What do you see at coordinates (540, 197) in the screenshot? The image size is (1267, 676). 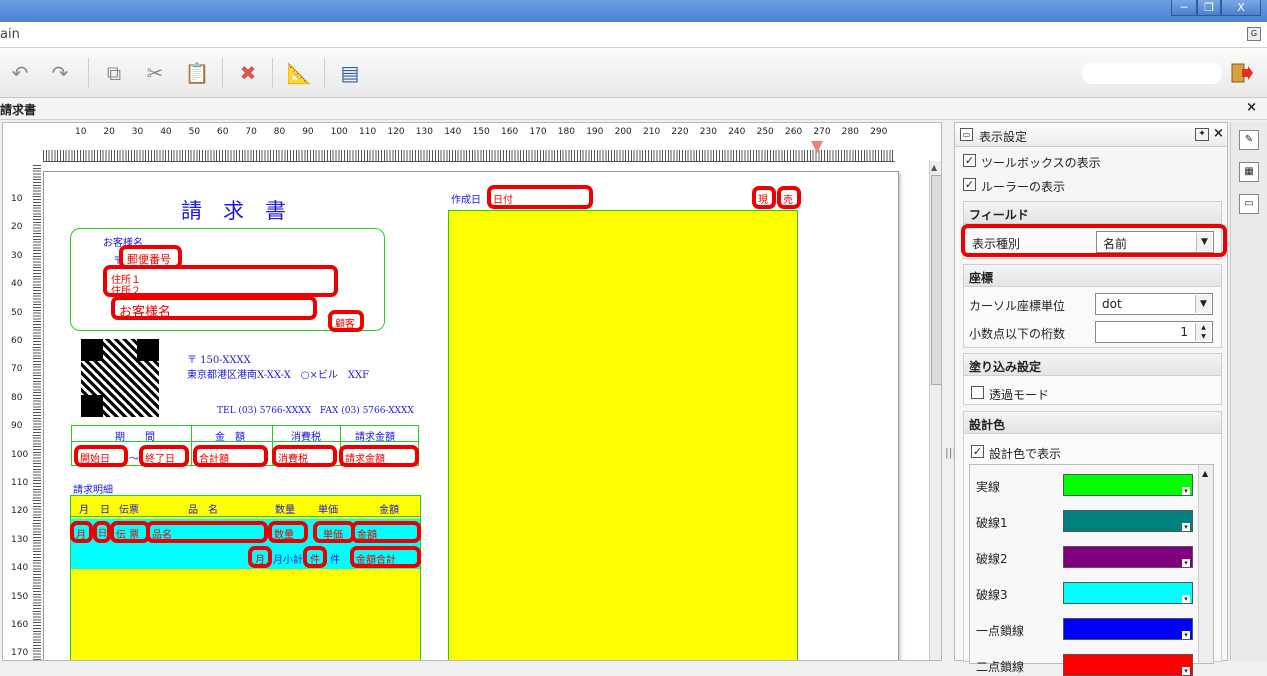 I see `date-field: 日付` at bounding box center [540, 197].